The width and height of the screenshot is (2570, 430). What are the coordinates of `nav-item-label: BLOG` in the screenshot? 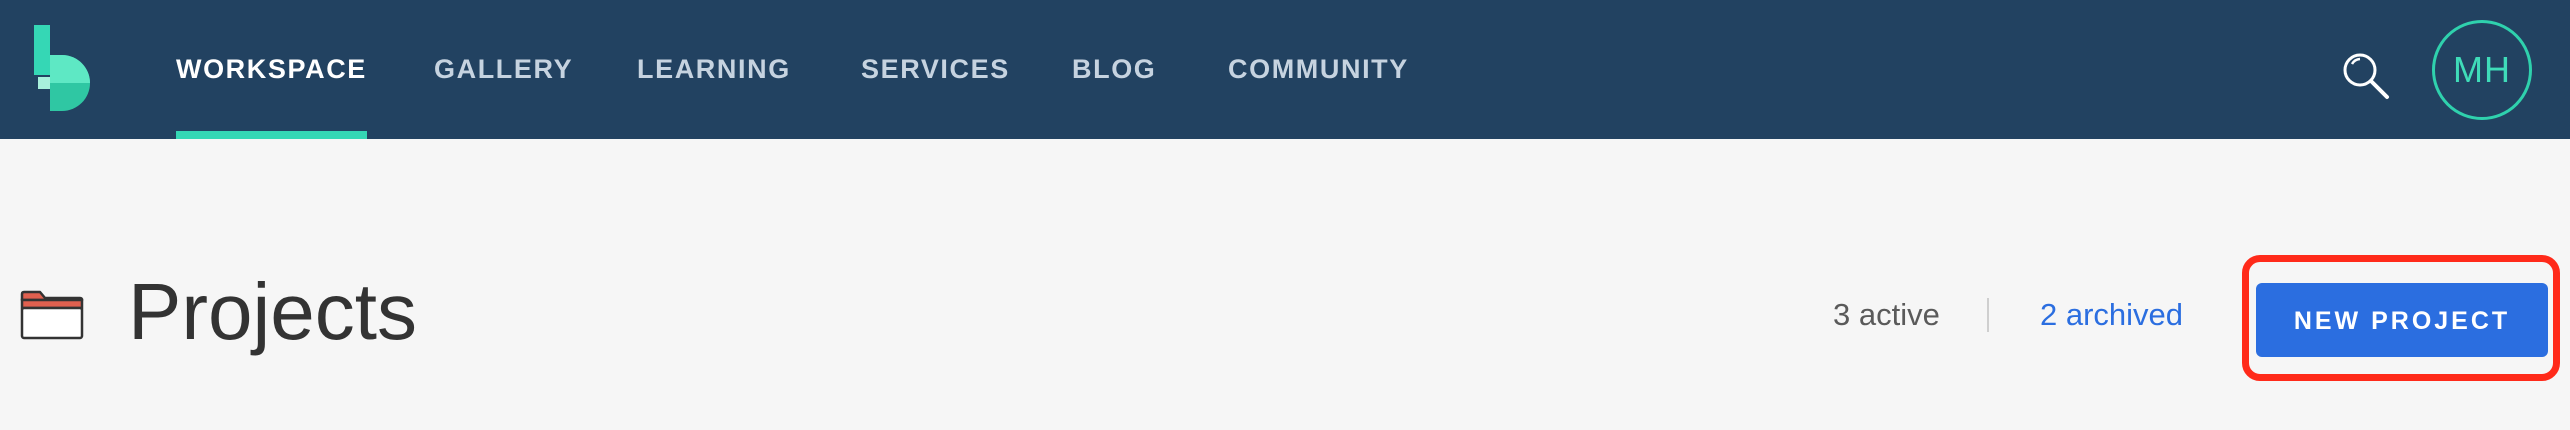 It's located at (1114, 69).